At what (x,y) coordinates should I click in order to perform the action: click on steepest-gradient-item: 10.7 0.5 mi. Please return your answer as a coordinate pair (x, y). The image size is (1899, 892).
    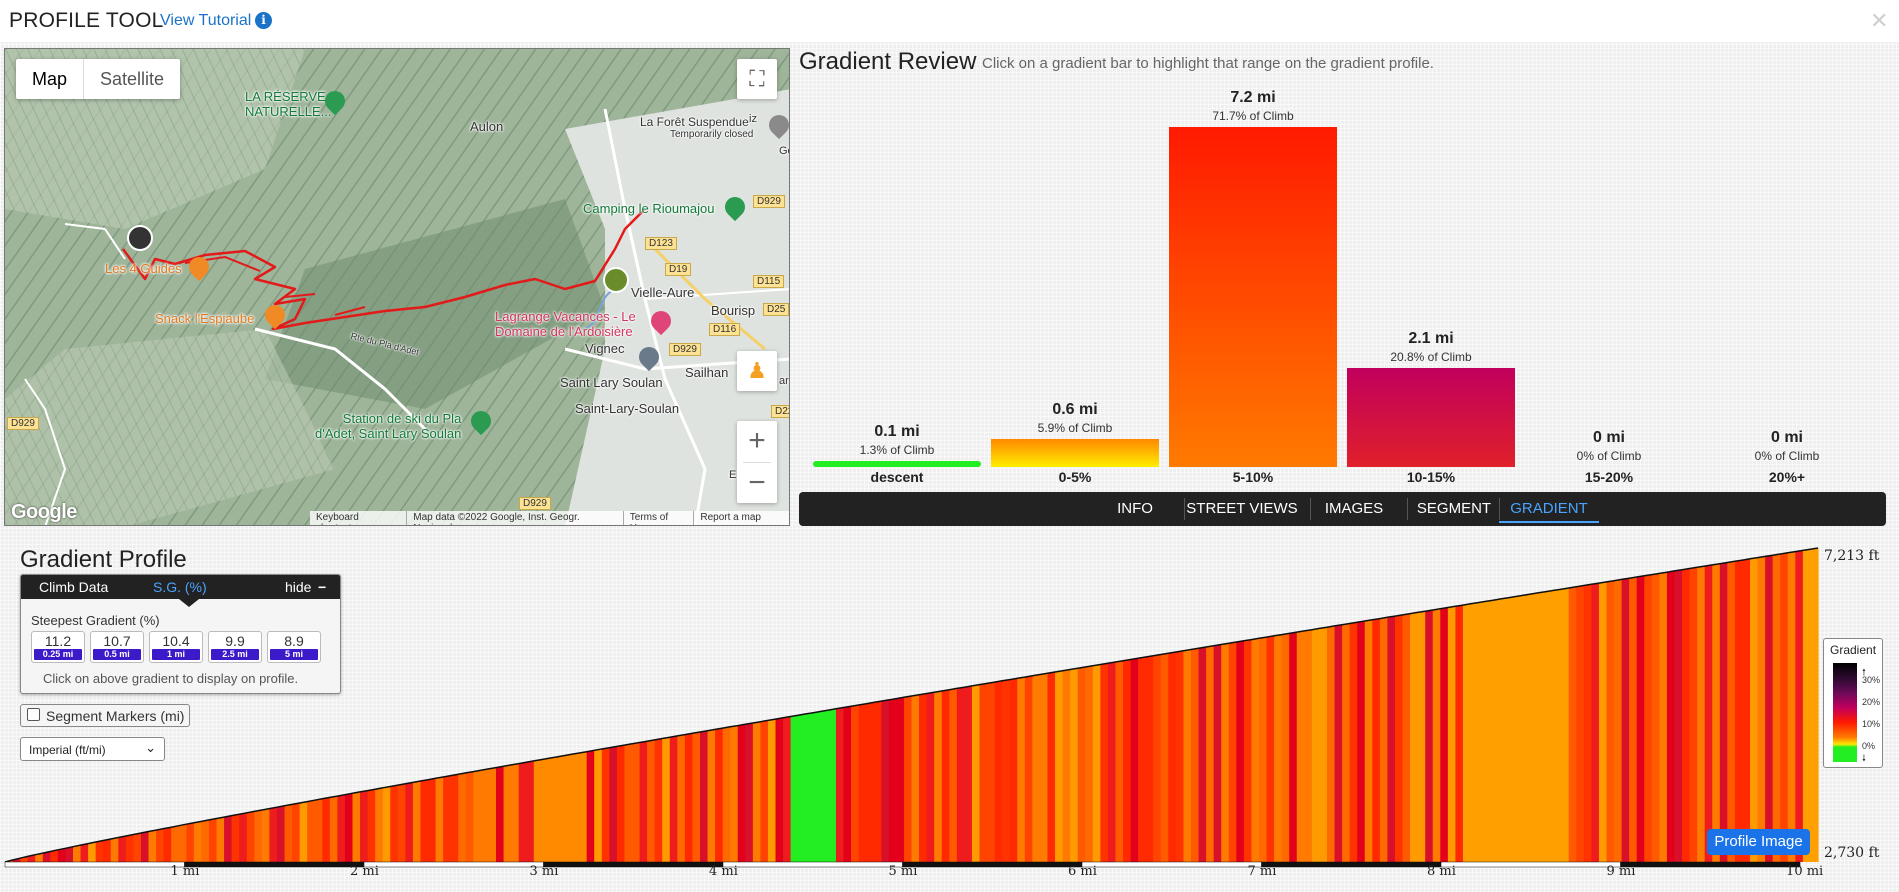
    Looking at the image, I should click on (117, 647).